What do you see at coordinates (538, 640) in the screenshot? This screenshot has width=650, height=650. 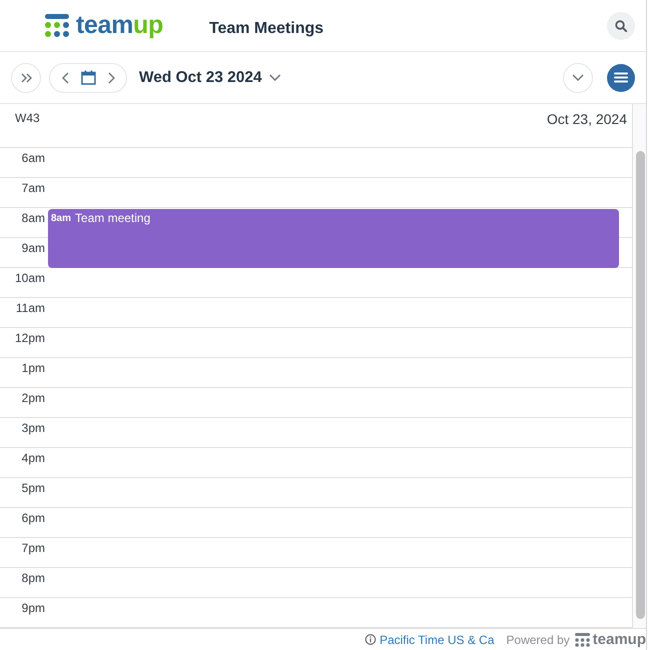 I see `powered-by-label: Powered by` at bounding box center [538, 640].